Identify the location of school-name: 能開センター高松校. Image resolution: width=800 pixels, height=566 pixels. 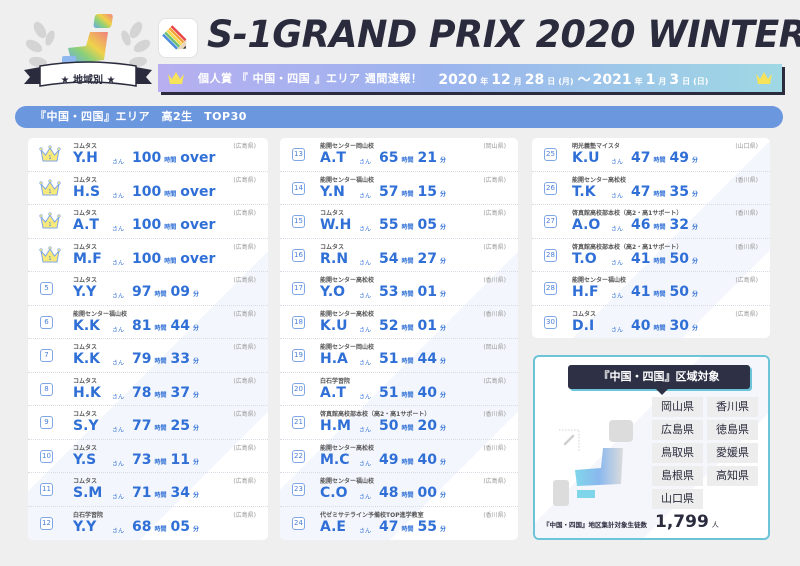
(347, 448).